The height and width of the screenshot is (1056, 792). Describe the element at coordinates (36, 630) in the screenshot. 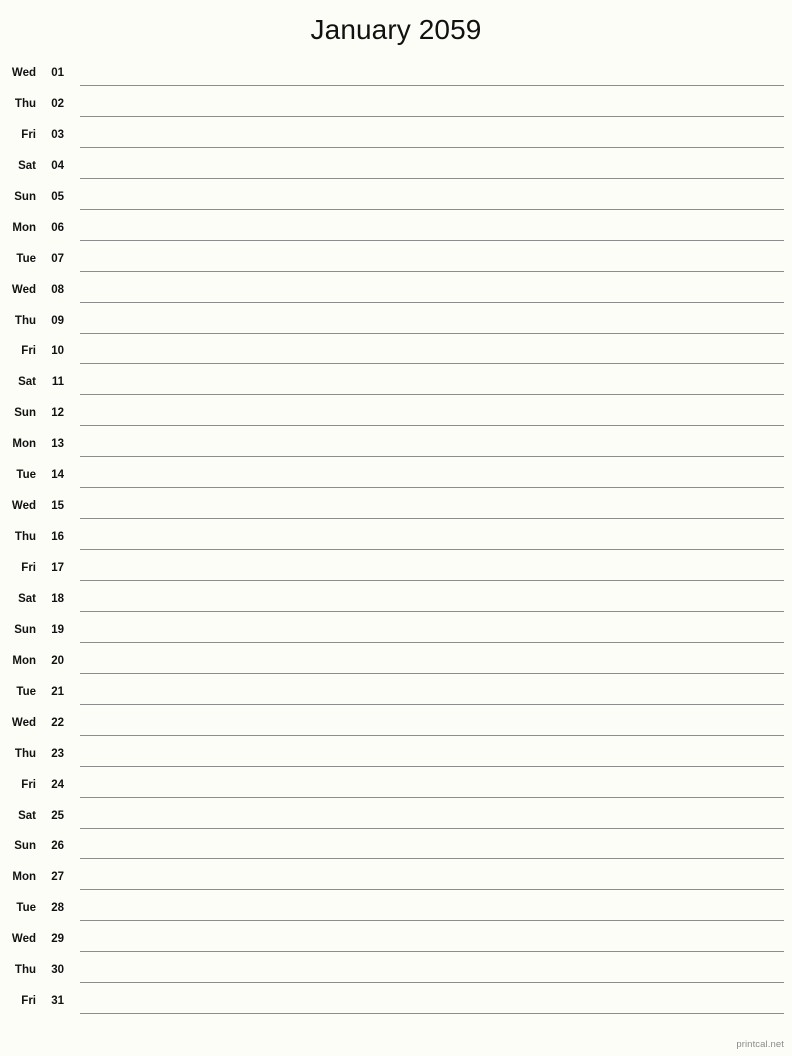

I see `day-label-group: Sun 19` at that location.